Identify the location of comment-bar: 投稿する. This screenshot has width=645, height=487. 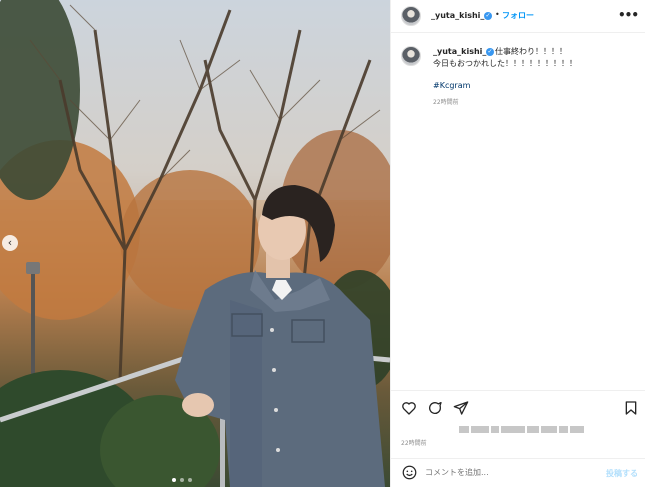
(518, 472).